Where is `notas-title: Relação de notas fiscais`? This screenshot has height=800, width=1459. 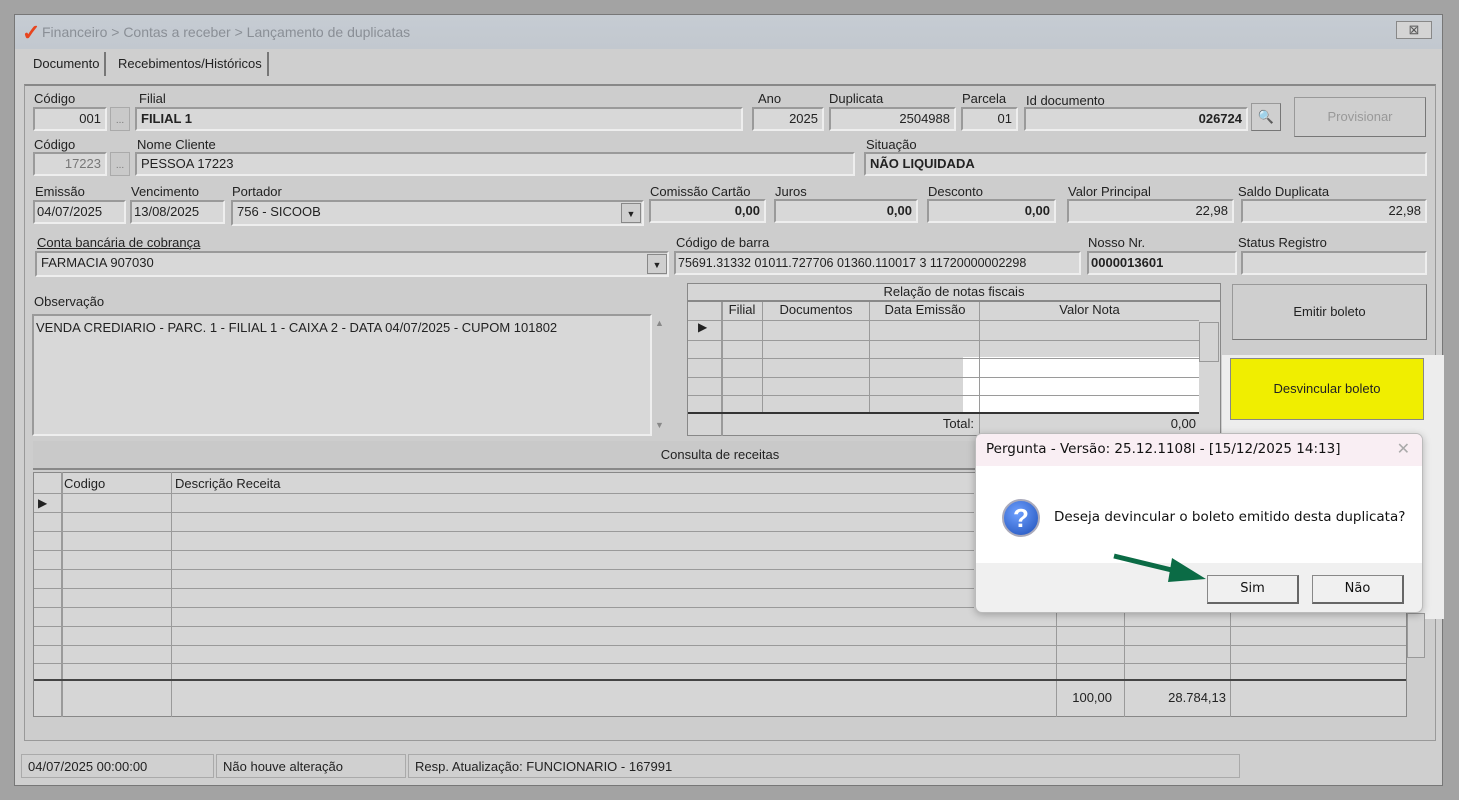 notas-title: Relação de notas fiscais is located at coordinates (954, 293).